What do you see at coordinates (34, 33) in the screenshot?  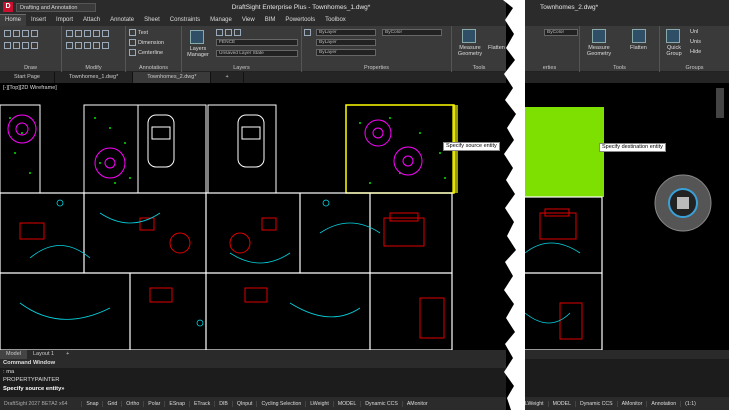 I see `arc-icon` at bounding box center [34, 33].